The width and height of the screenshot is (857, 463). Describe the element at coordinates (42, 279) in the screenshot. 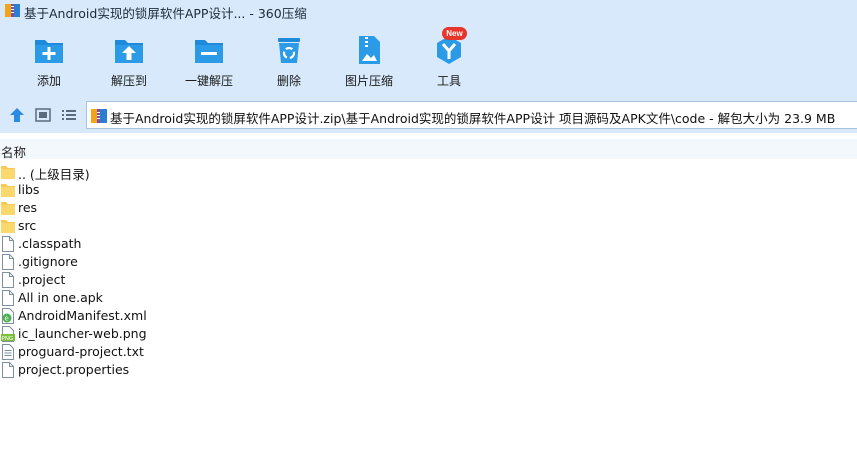

I see `file-name: .project` at that location.